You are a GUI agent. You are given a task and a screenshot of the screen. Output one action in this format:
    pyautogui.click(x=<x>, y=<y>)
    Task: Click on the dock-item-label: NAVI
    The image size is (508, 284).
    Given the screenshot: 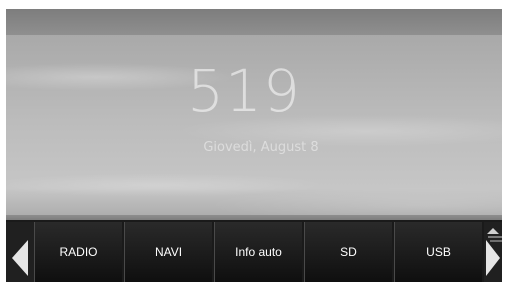 What is the action you would take?
    pyautogui.click(x=168, y=252)
    